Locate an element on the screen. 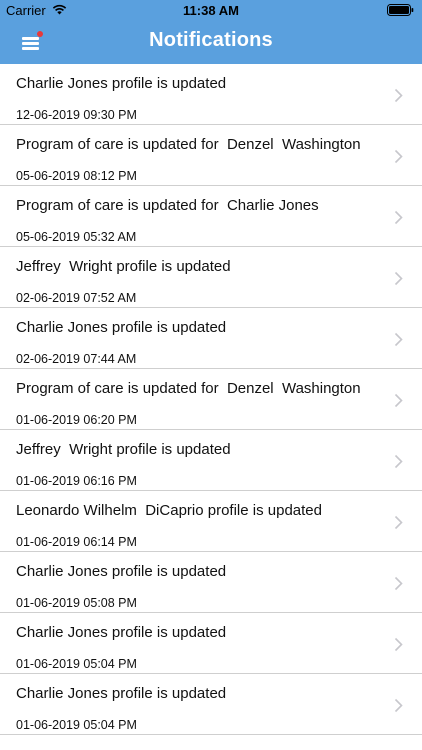 The height and width of the screenshot is (750, 422). clock: 11:38 AM is located at coordinates (211, 10).